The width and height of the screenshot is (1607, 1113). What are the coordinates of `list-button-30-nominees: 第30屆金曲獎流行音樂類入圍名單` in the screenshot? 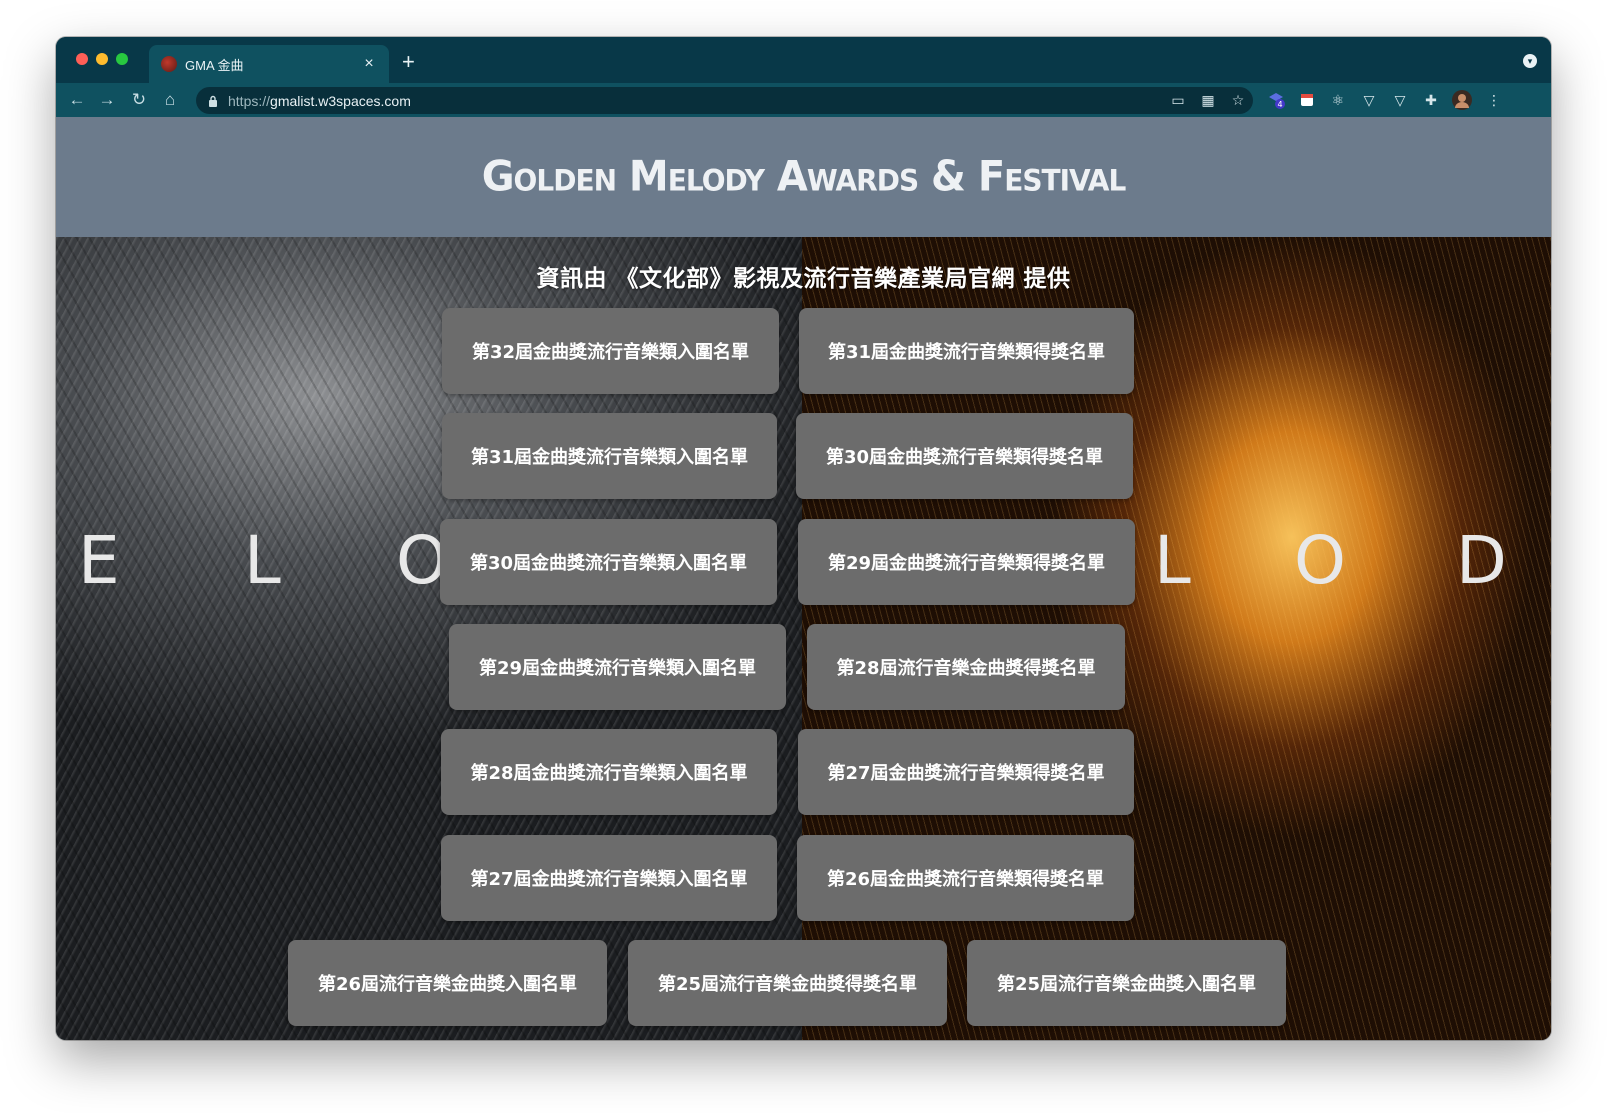 It's located at (608, 562).